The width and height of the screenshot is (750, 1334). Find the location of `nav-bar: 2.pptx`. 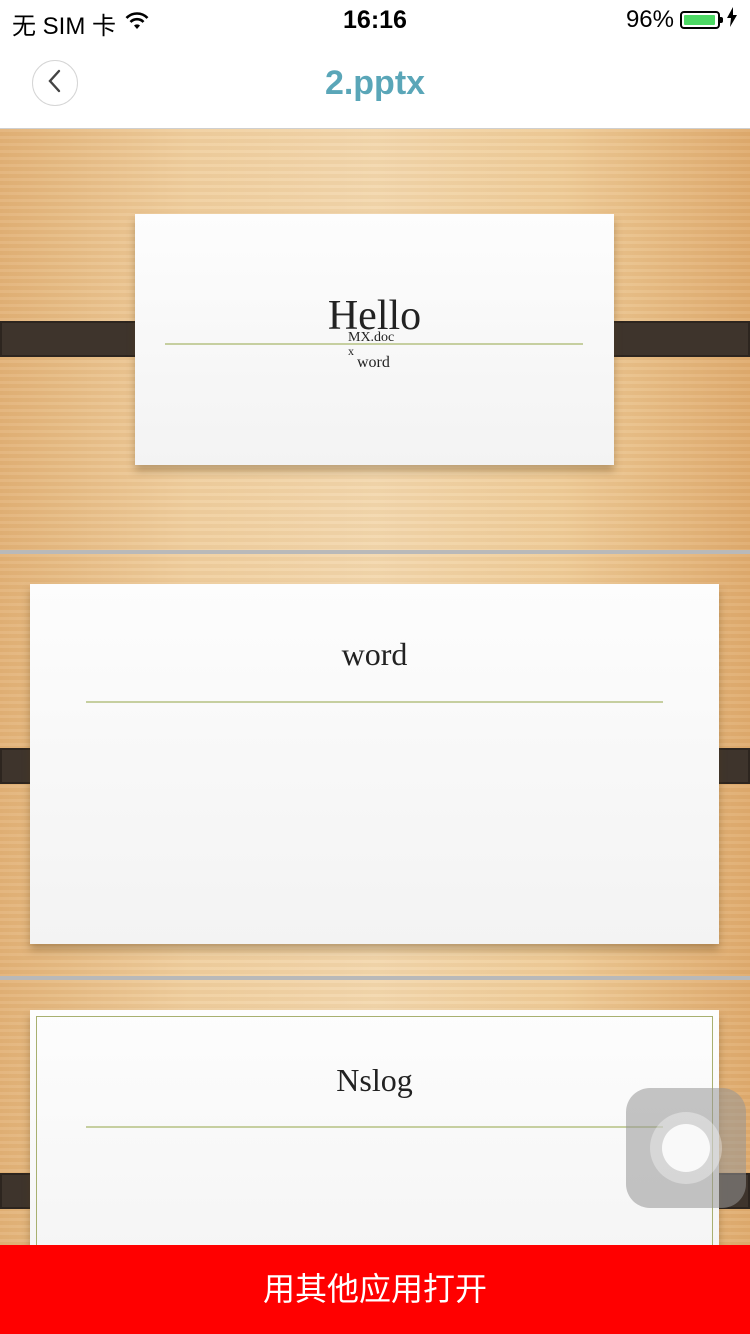

nav-bar: 2.pptx is located at coordinates (375, 84).